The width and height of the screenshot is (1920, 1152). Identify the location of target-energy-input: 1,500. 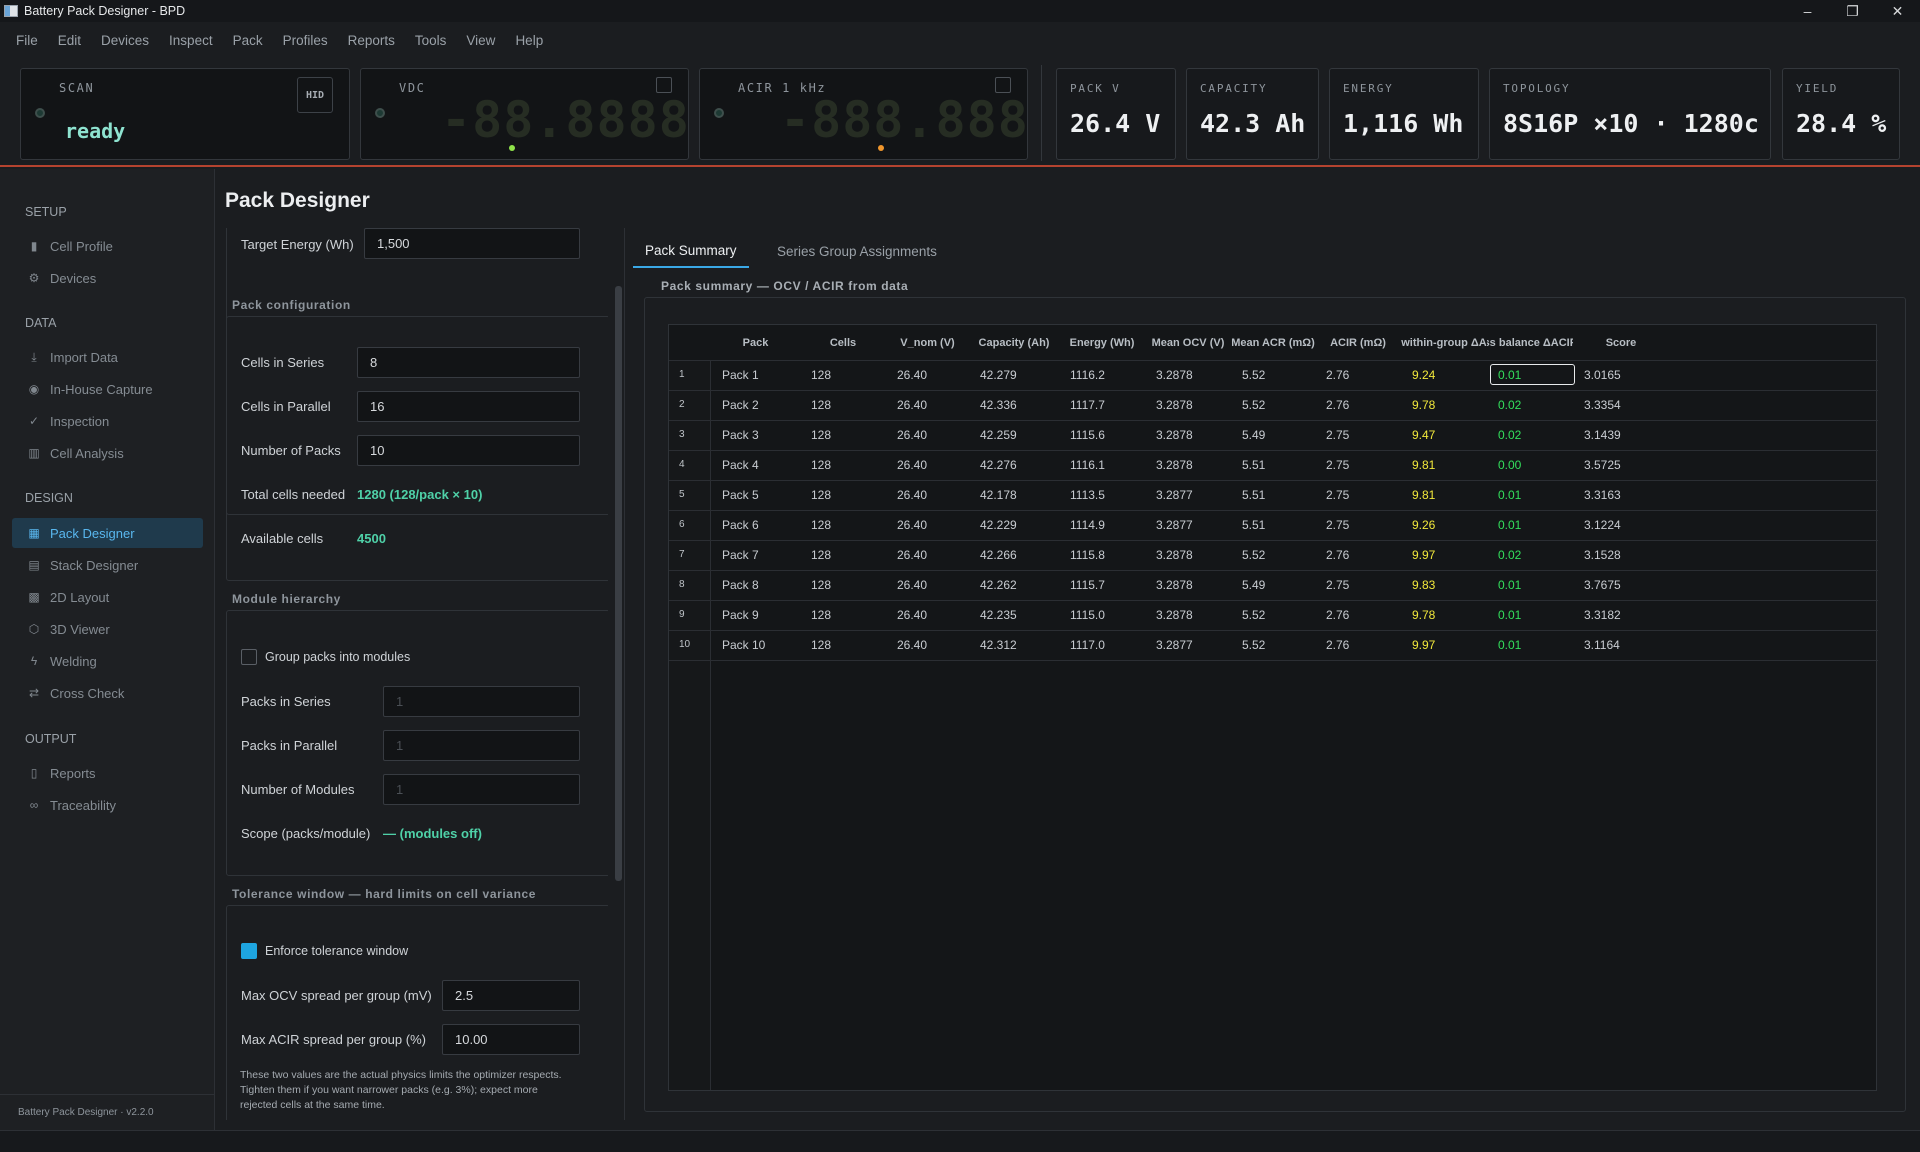
(472, 243).